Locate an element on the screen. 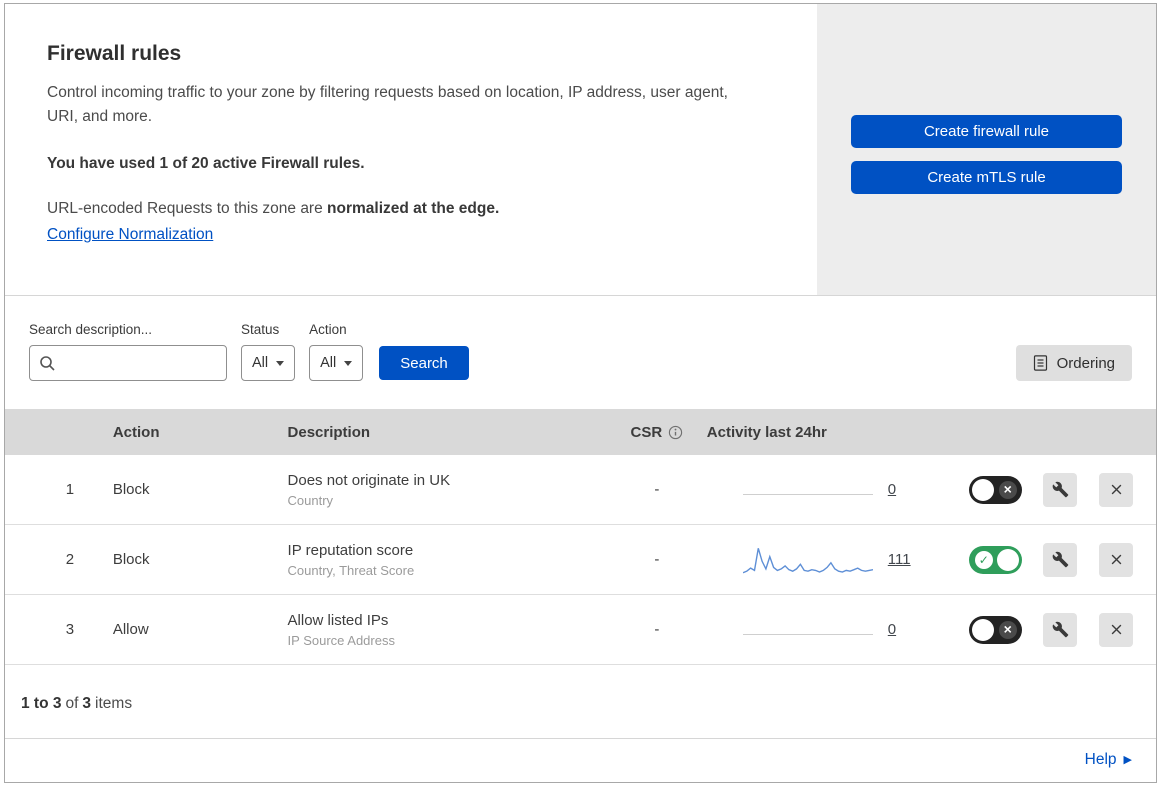 The width and height of the screenshot is (1161, 791). pagination-summary: 1 to 3 of 3 items is located at coordinates (580, 702).